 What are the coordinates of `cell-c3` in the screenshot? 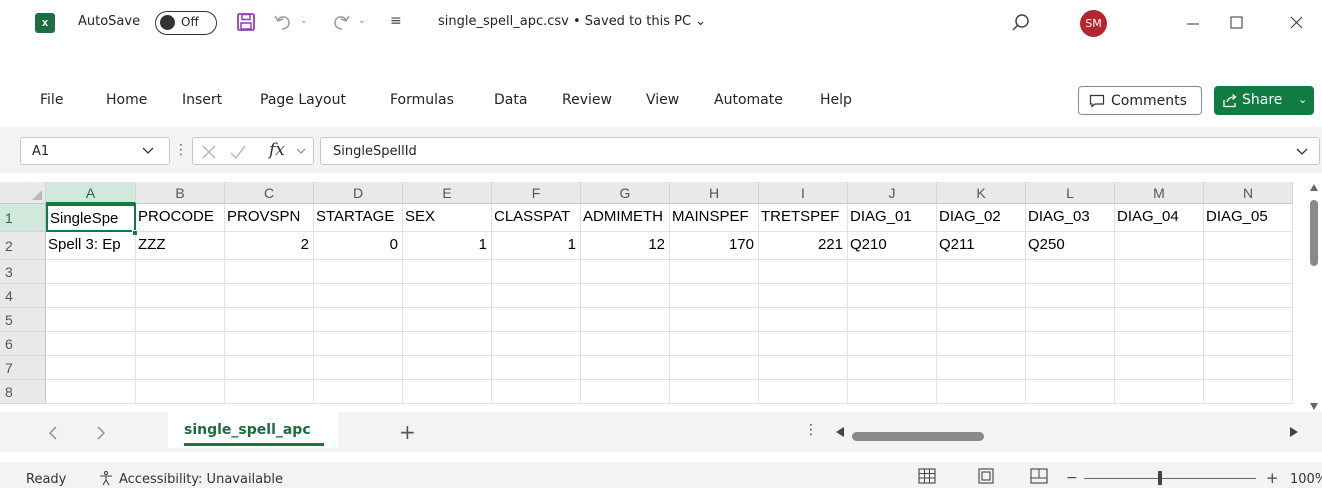 It's located at (269, 272).